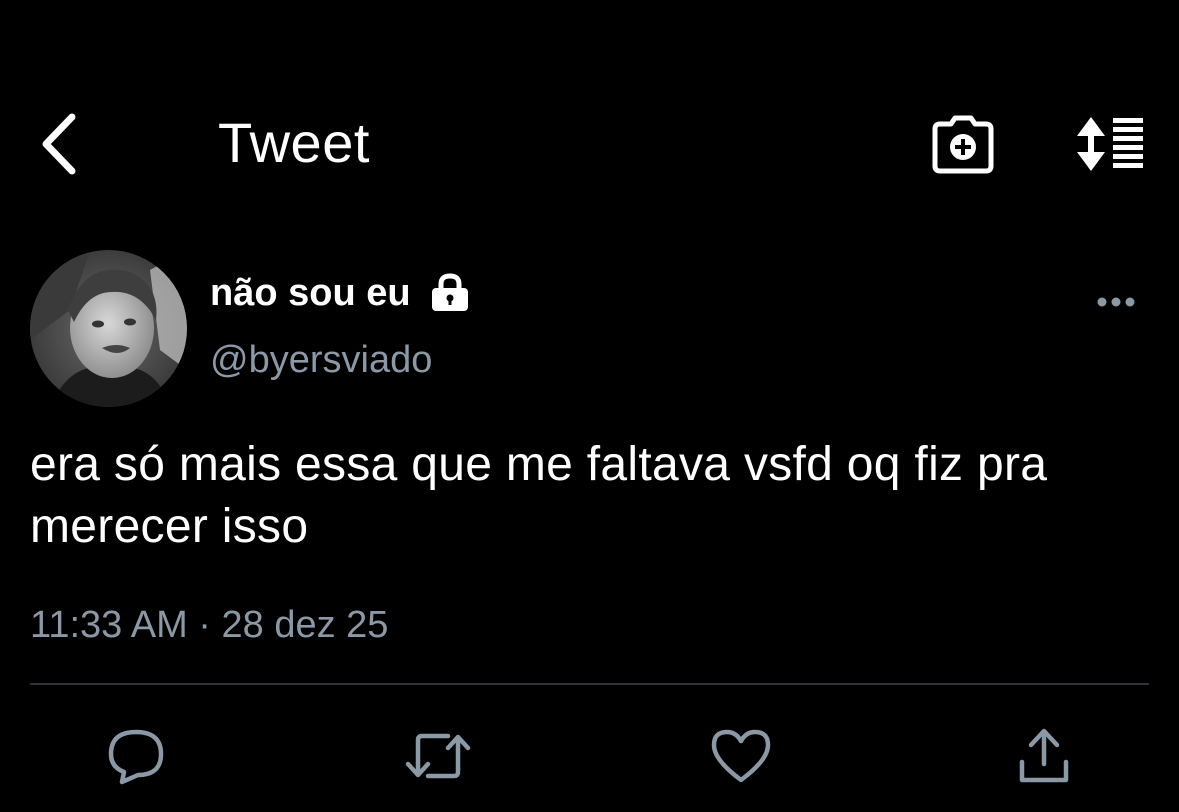 Image resolution: width=1179 pixels, height=812 pixels. What do you see at coordinates (449, 292) in the screenshot?
I see `lock-icon` at bounding box center [449, 292].